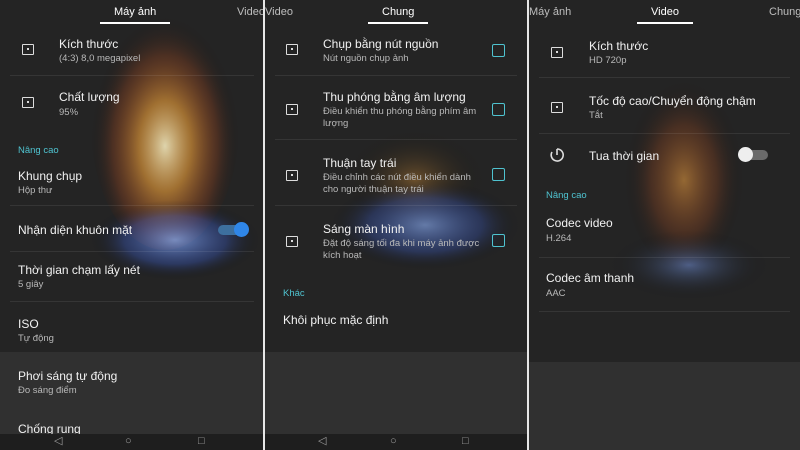 This screenshot has width=800, height=450. What do you see at coordinates (31, 284) in the screenshot?
I see `setting-value: 5 giây` at bounding box center [31, 284].